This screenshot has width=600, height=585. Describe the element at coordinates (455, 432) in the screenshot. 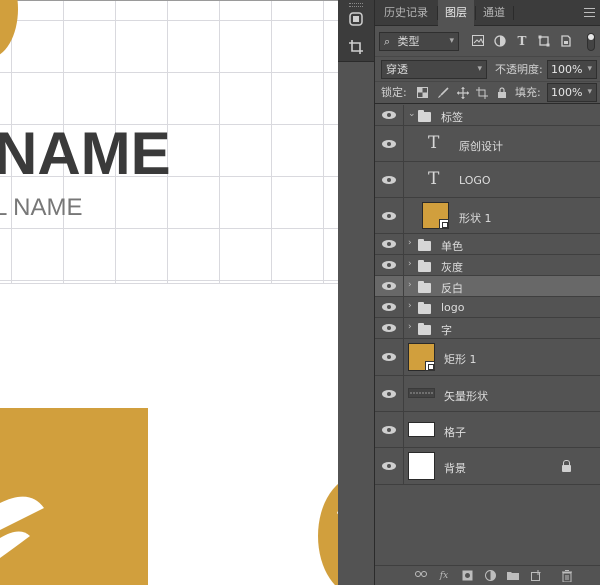

I see `layer-name: 格子` at that location.